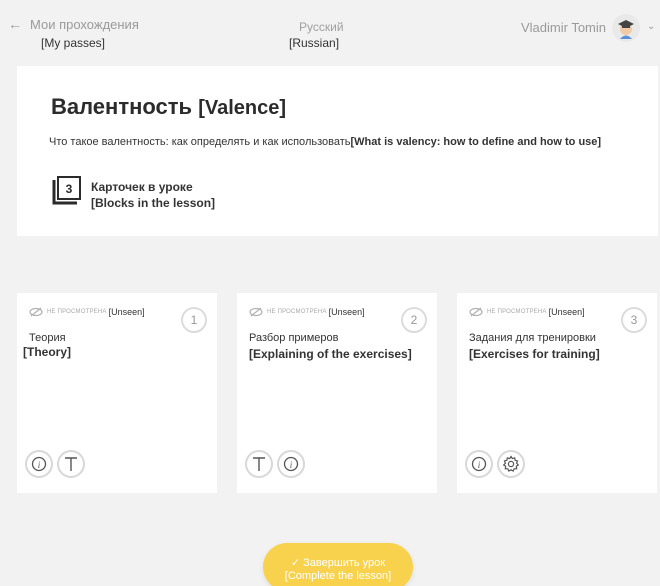 The width and height of the screenshot is (660, 586). I want to click on blocks-label-text: Карточек в уроке, so click(142, 187).